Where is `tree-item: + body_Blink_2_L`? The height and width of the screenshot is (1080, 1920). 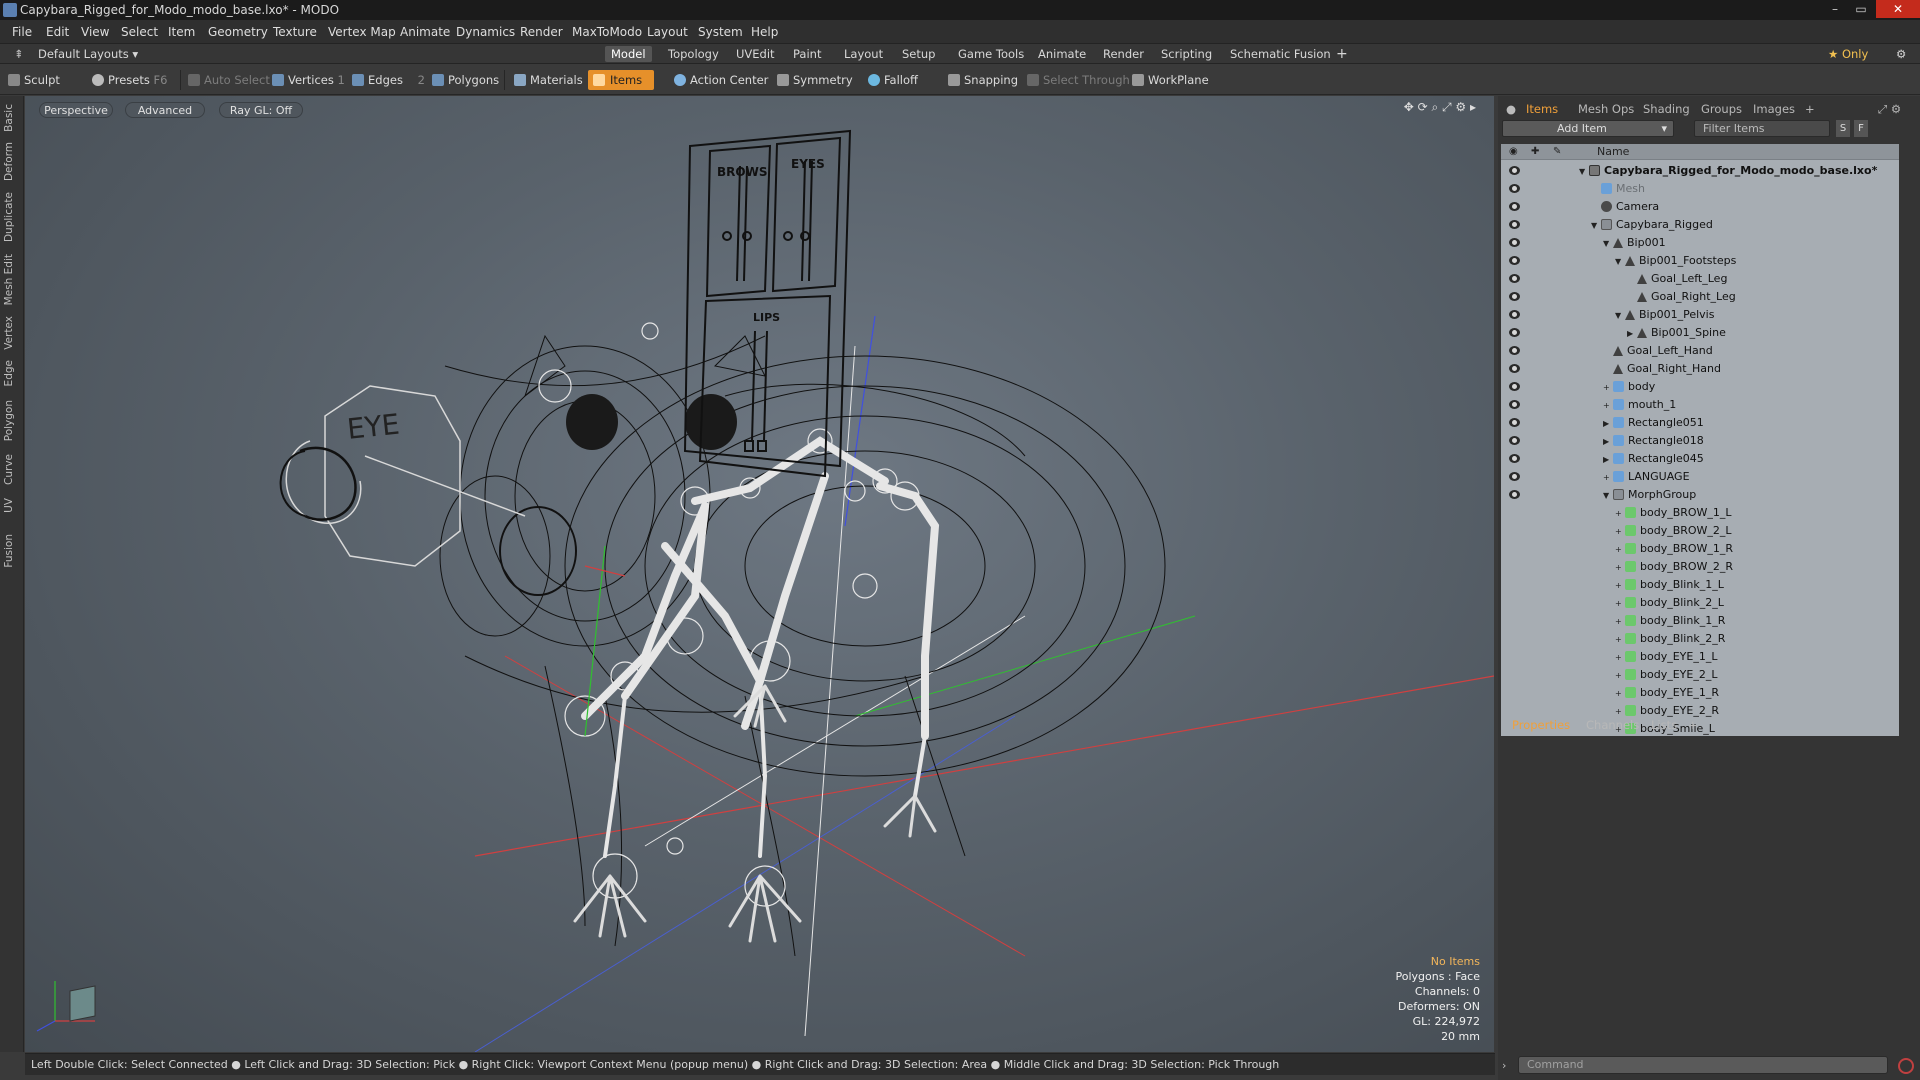
tree-item: + body_Blink_2_L is located at coordinates (1700, 603).